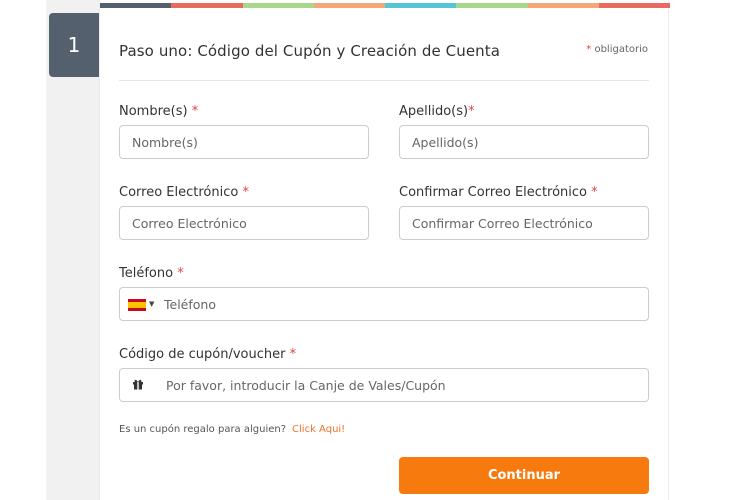  I want to click on gift-prompt-text: Es un cupón regalo para alguien?, so click(203, 429).